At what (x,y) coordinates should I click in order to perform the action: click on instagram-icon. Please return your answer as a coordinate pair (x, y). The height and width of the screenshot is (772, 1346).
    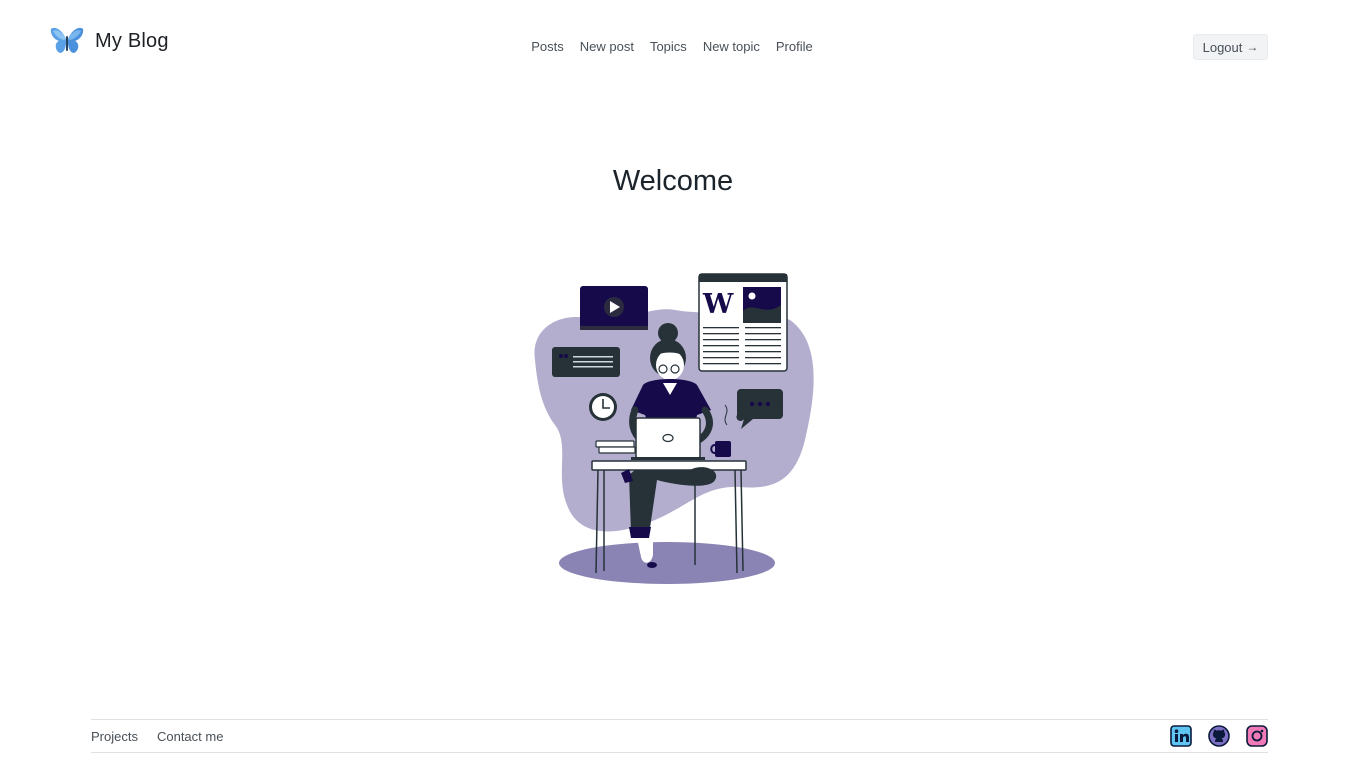
    Looking at the image, I should click on (1257, 736).